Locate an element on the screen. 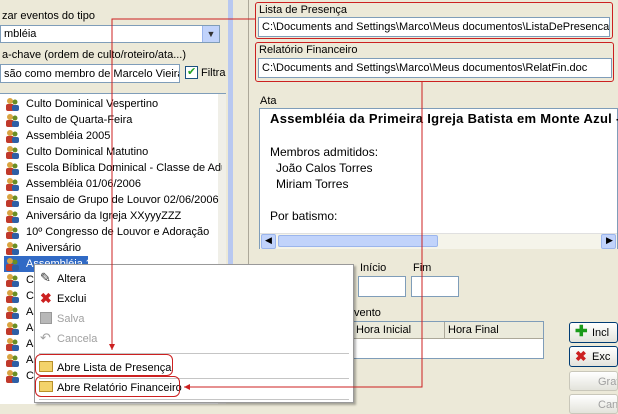 The height and width of the screenshot is (414, 618). delete-button: ✖ Exc is located at coordinates (593, 356).